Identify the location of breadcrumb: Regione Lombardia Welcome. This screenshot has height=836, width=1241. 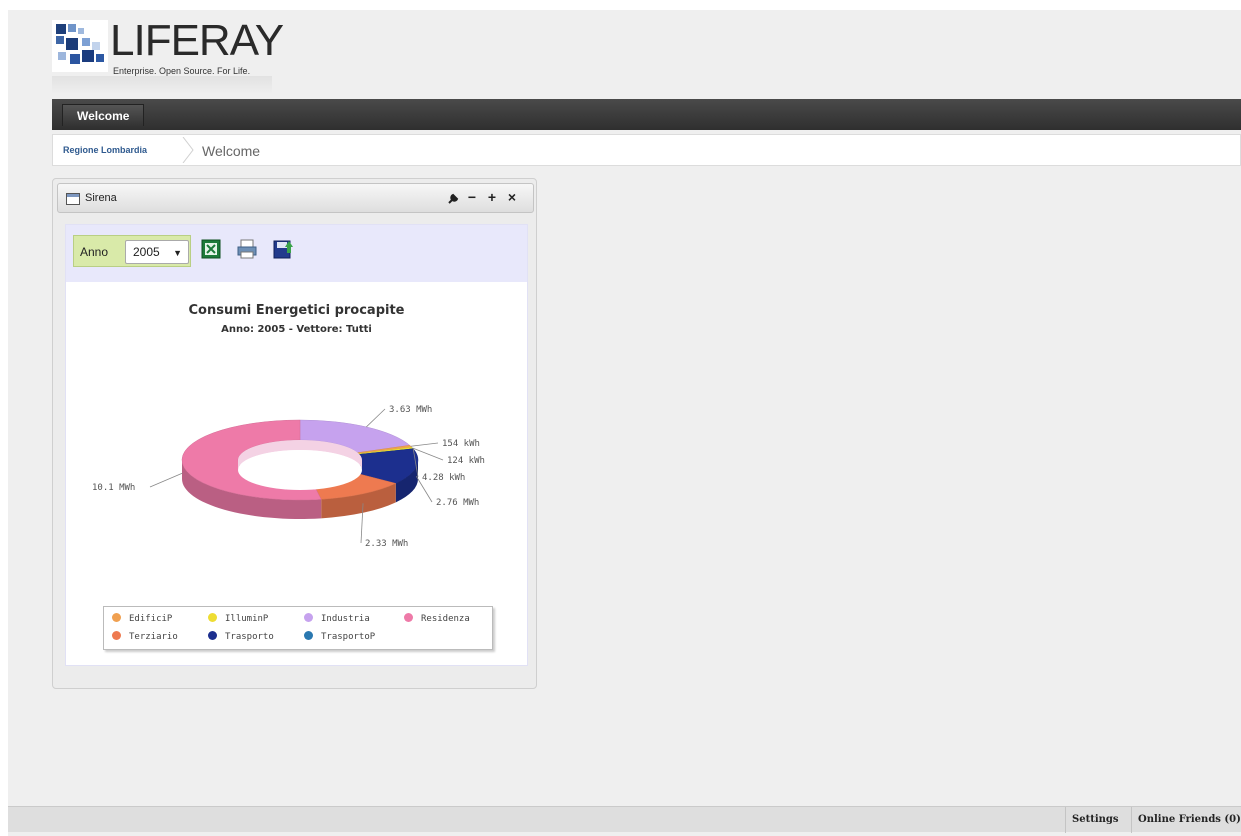
(646, 150).